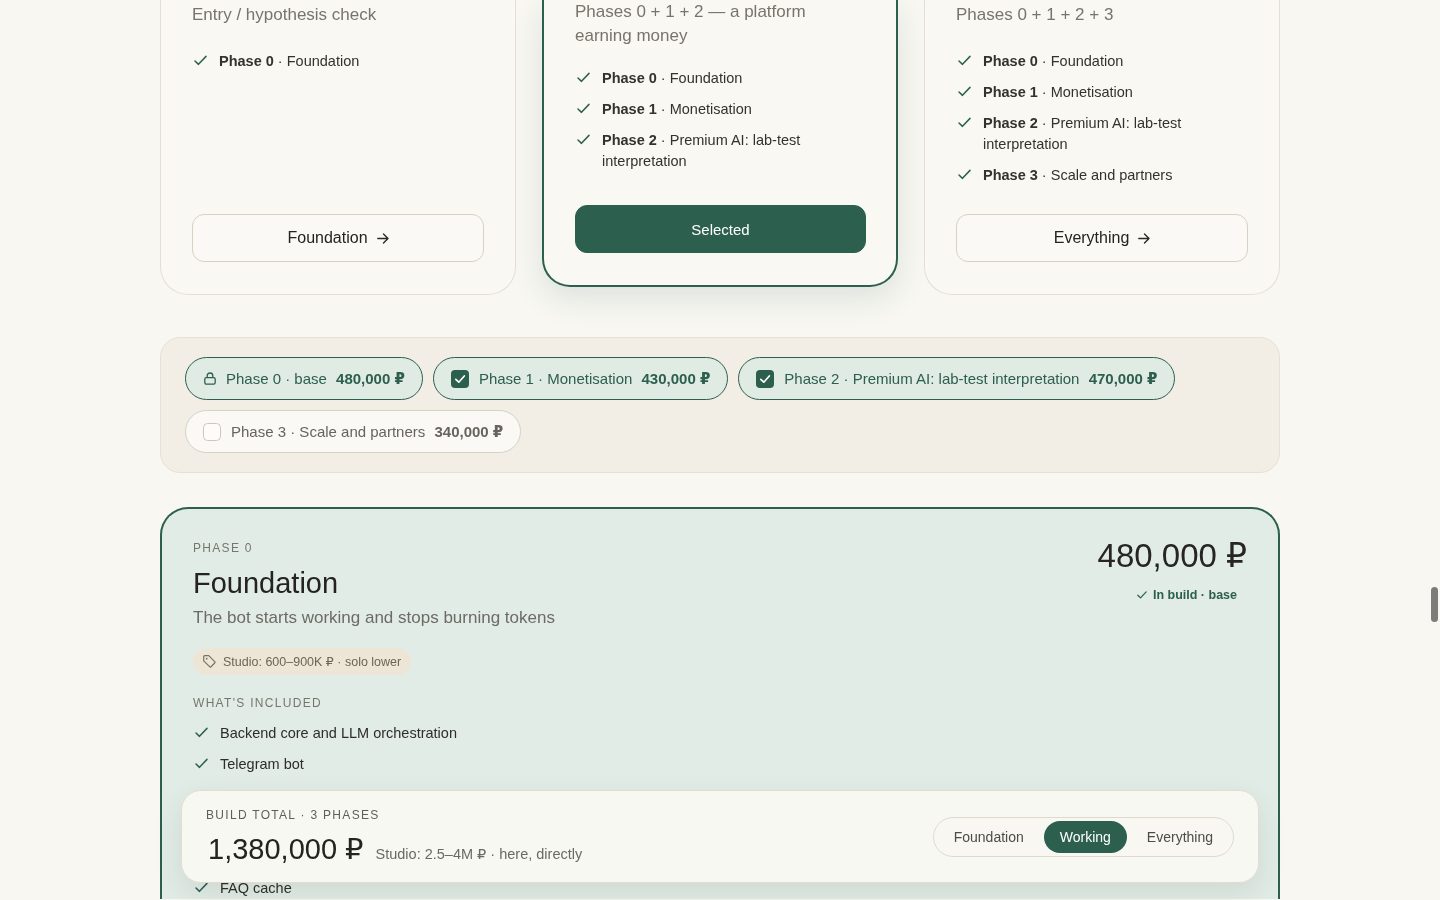 The width and height of the screenshot is (1440, 900). I want to click on plan-button: Foundation, so click(338, 238).